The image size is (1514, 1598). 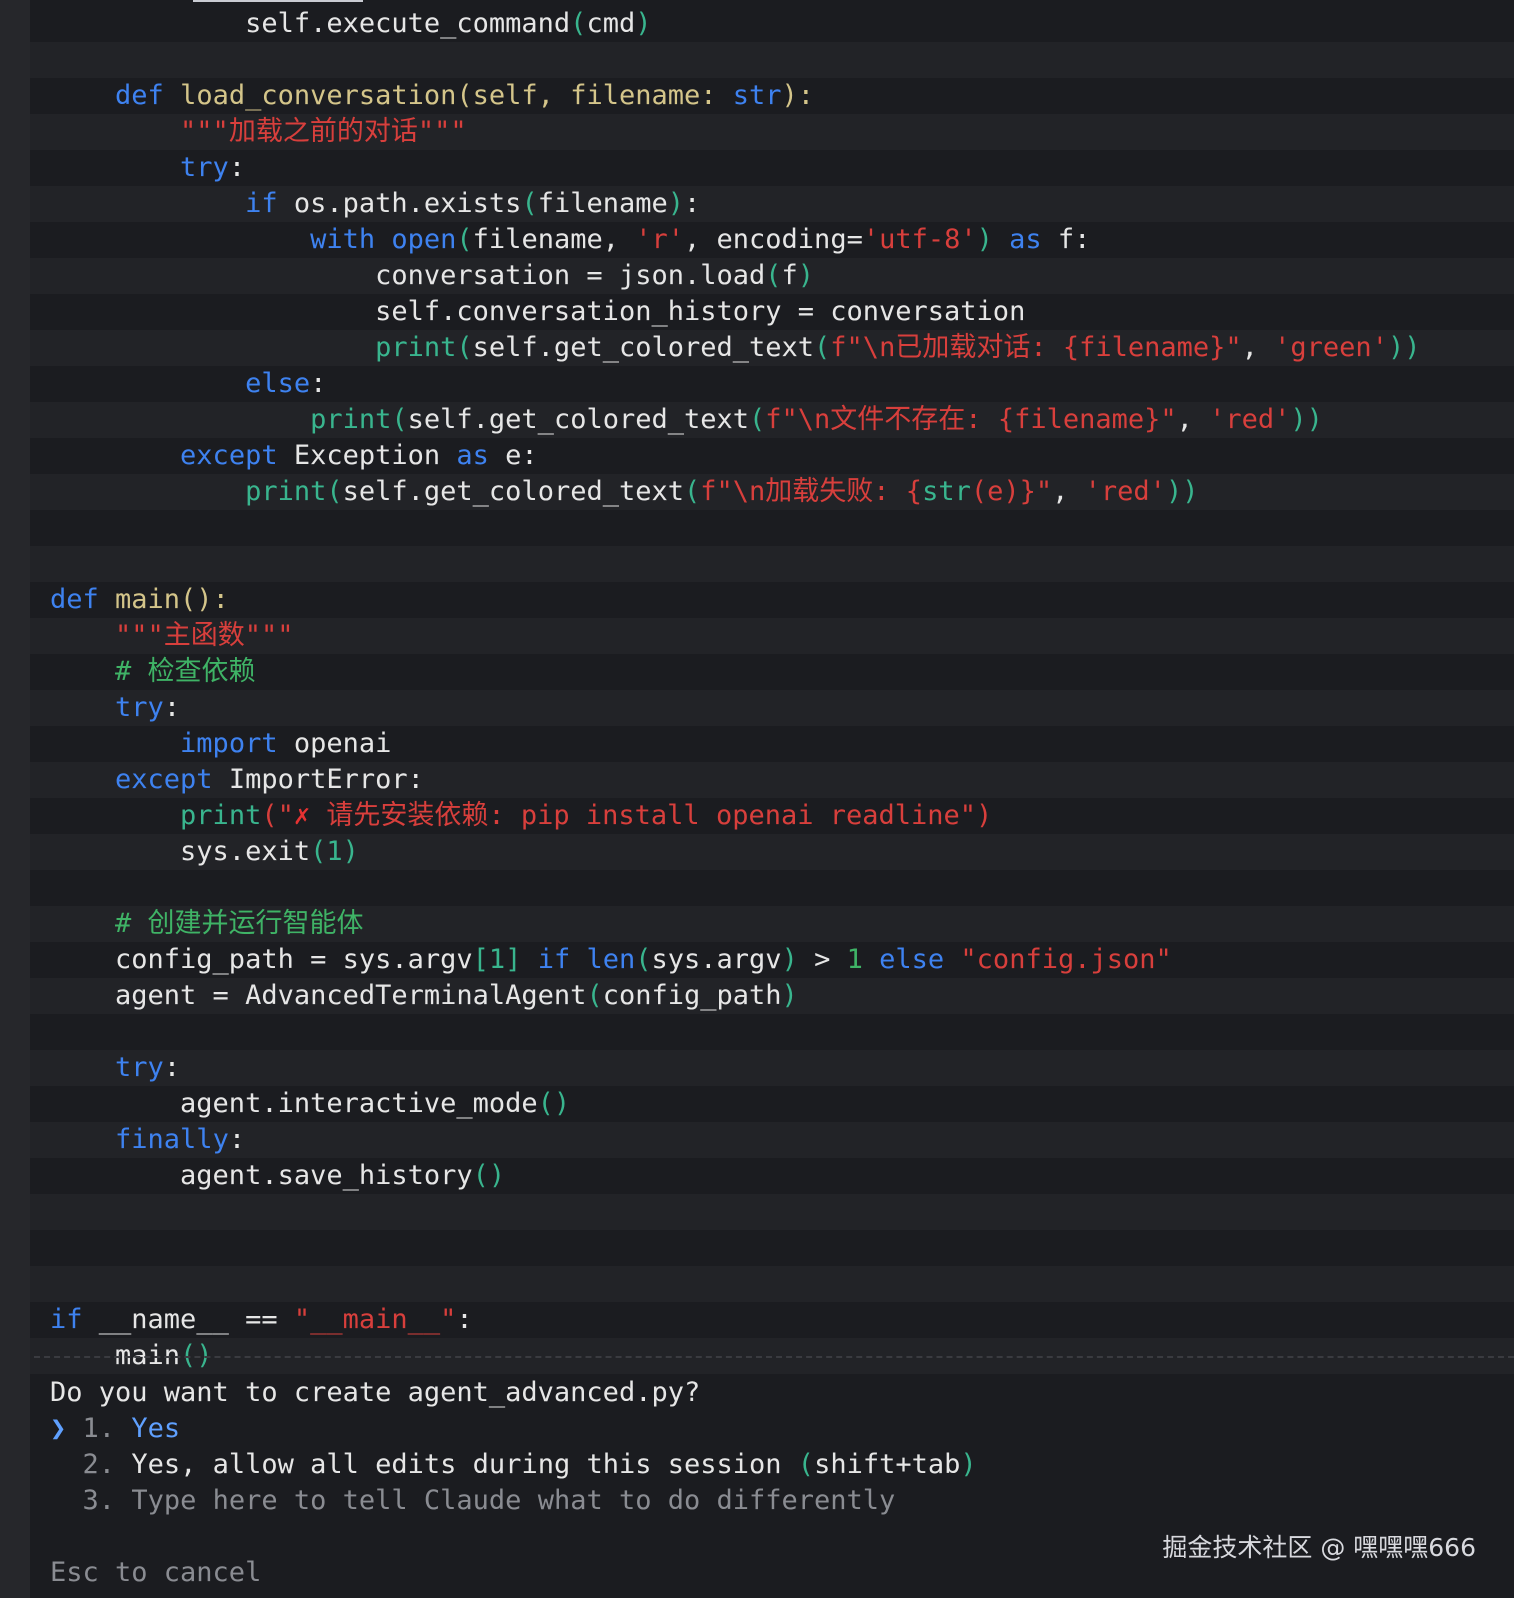 What do you see at coordinates (99, 1464) in the screenshot?
I see `option-number: 2.` at bounding box center [99, 1464].